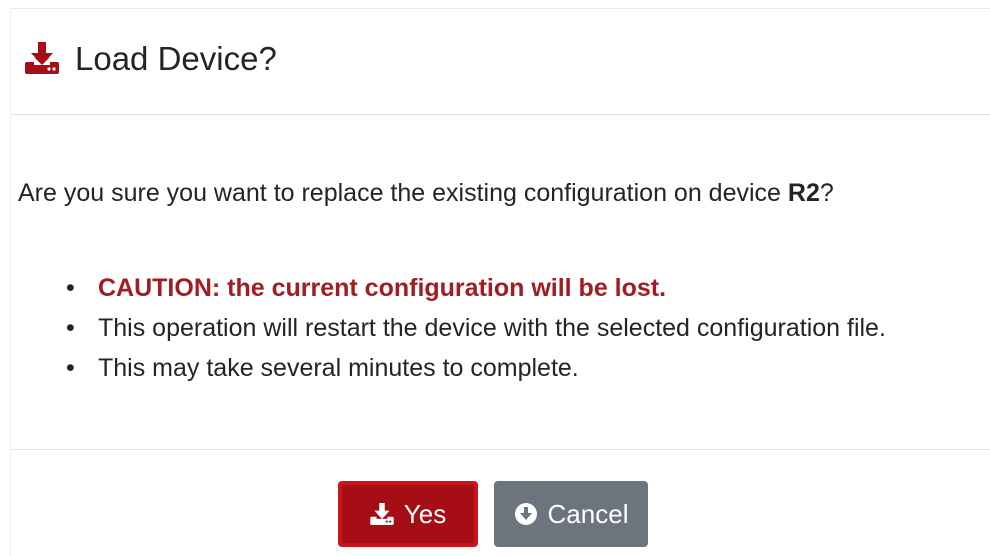 The height and width of the screenshot is (556, 990). I want to click on cancel-button: Cancel, so click(571, 514).